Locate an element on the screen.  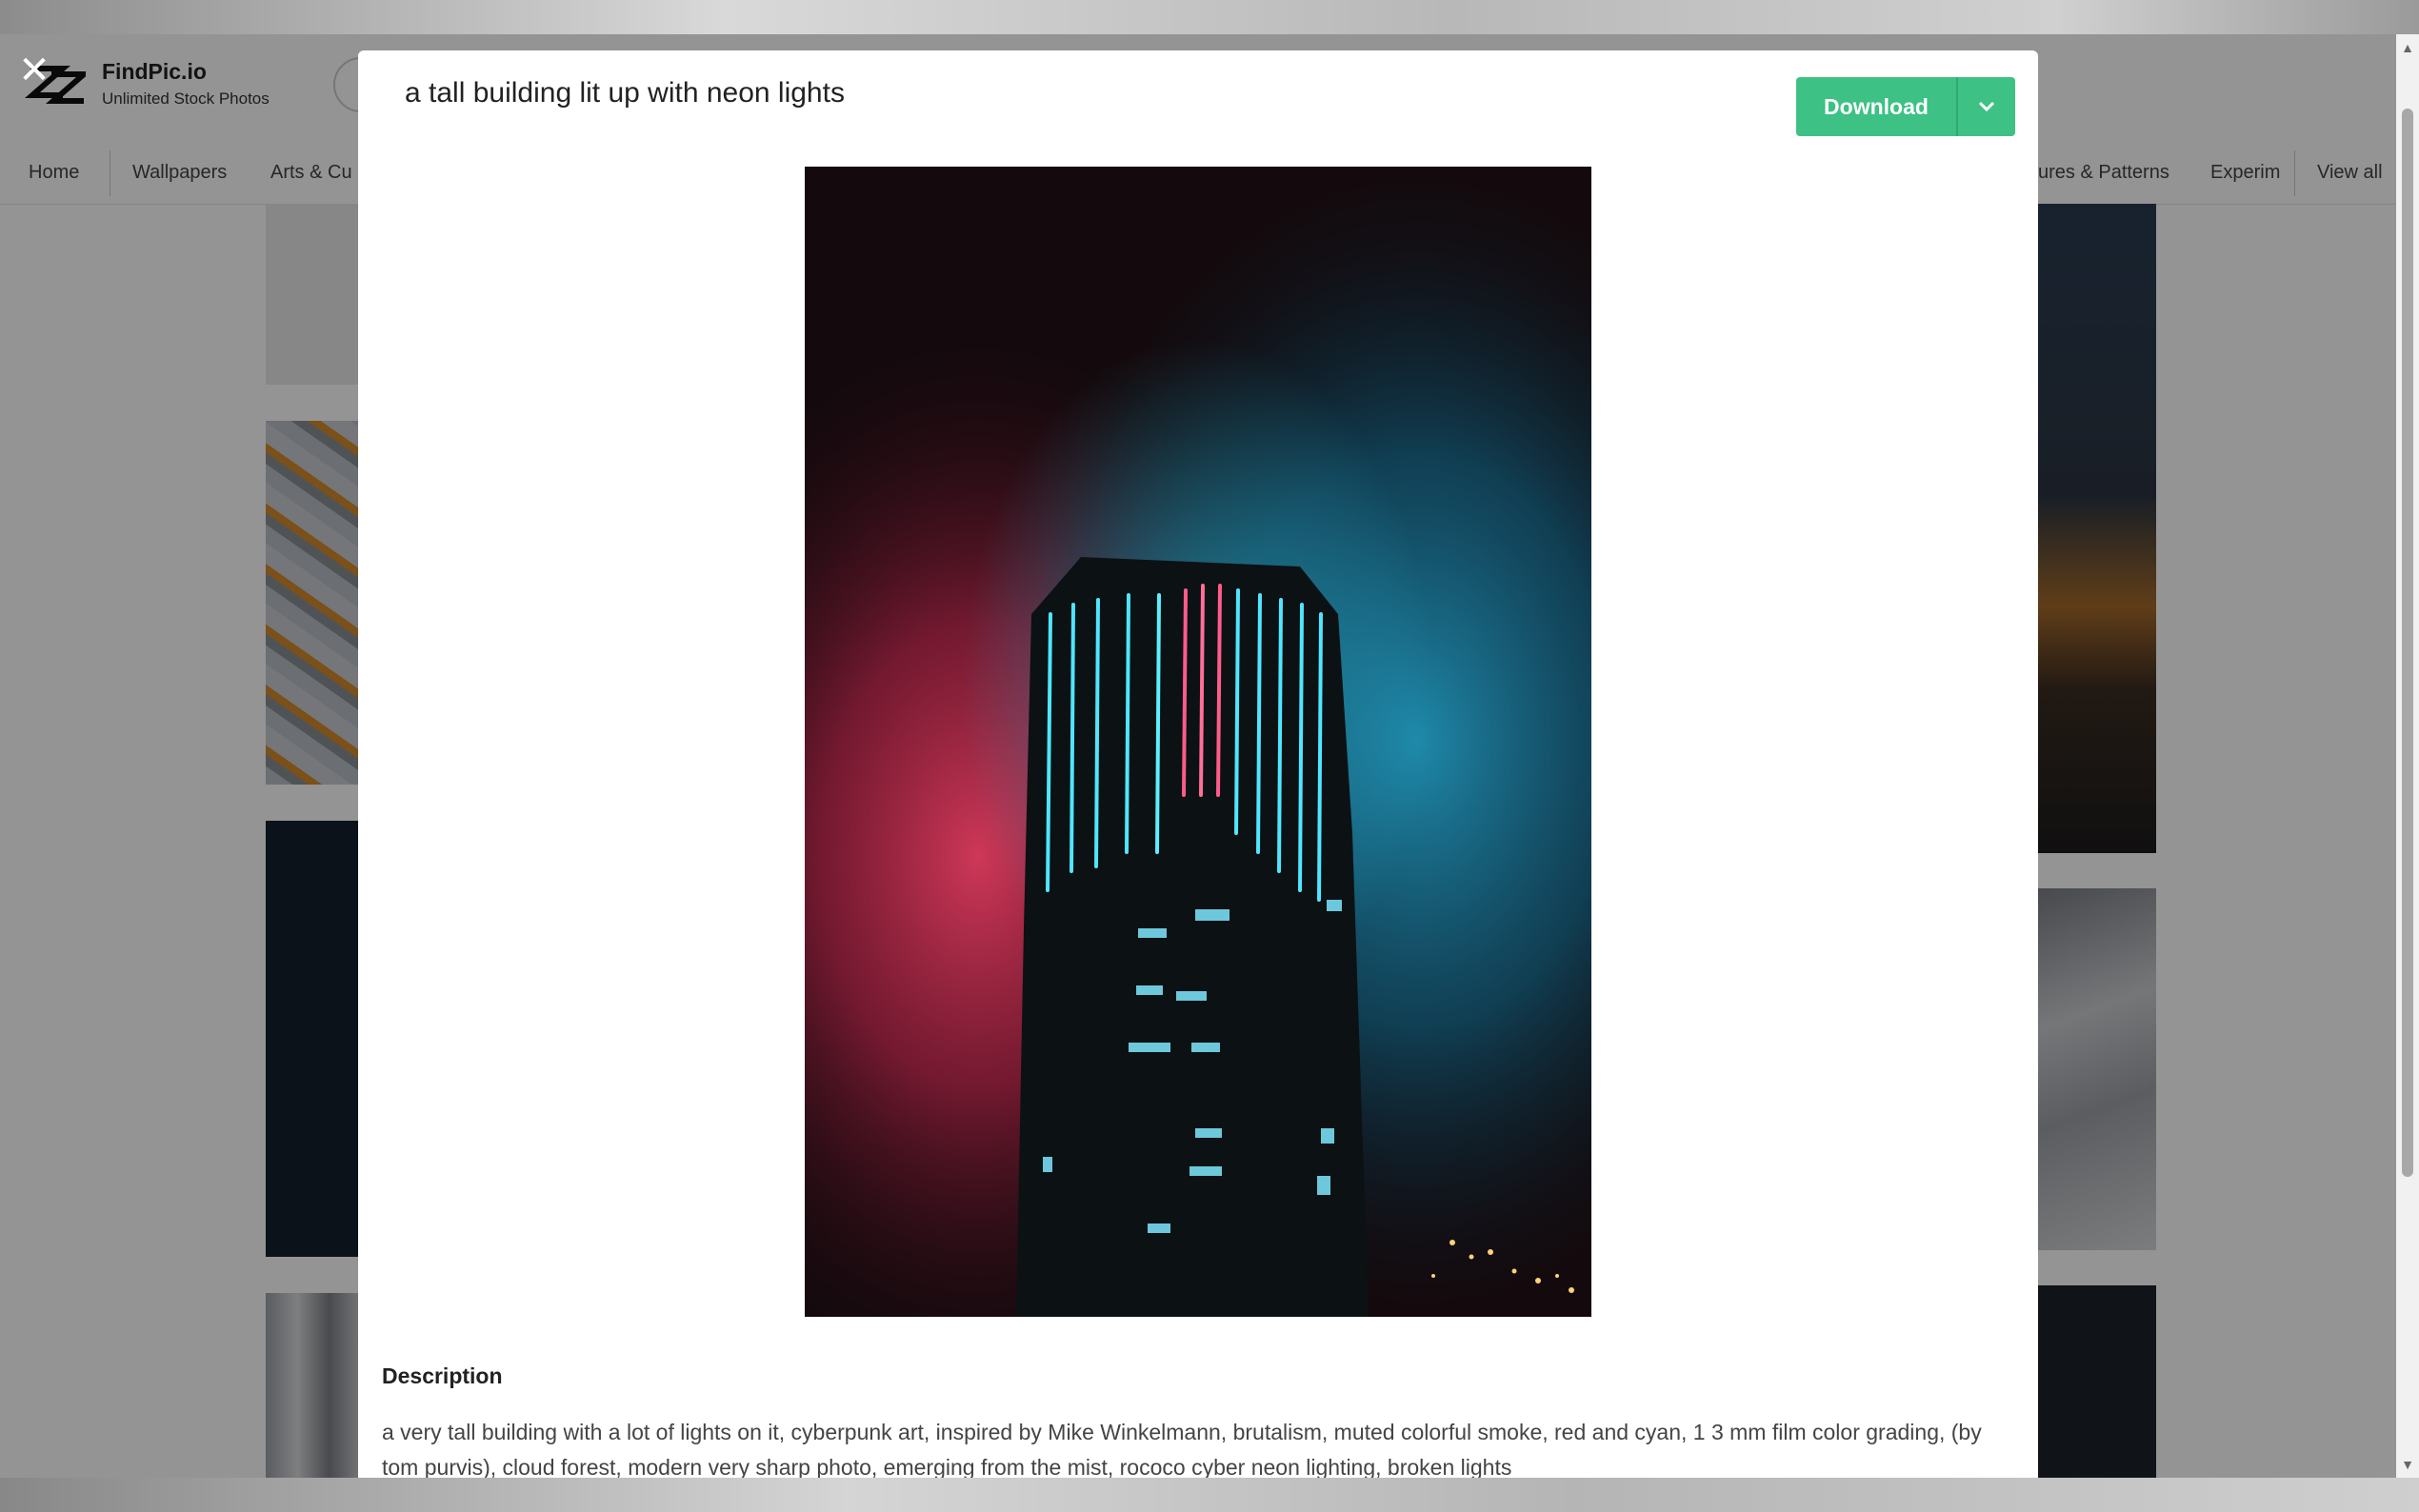
page-scrollbar: ▲ ▼ is located at coordinates (2407, 756).